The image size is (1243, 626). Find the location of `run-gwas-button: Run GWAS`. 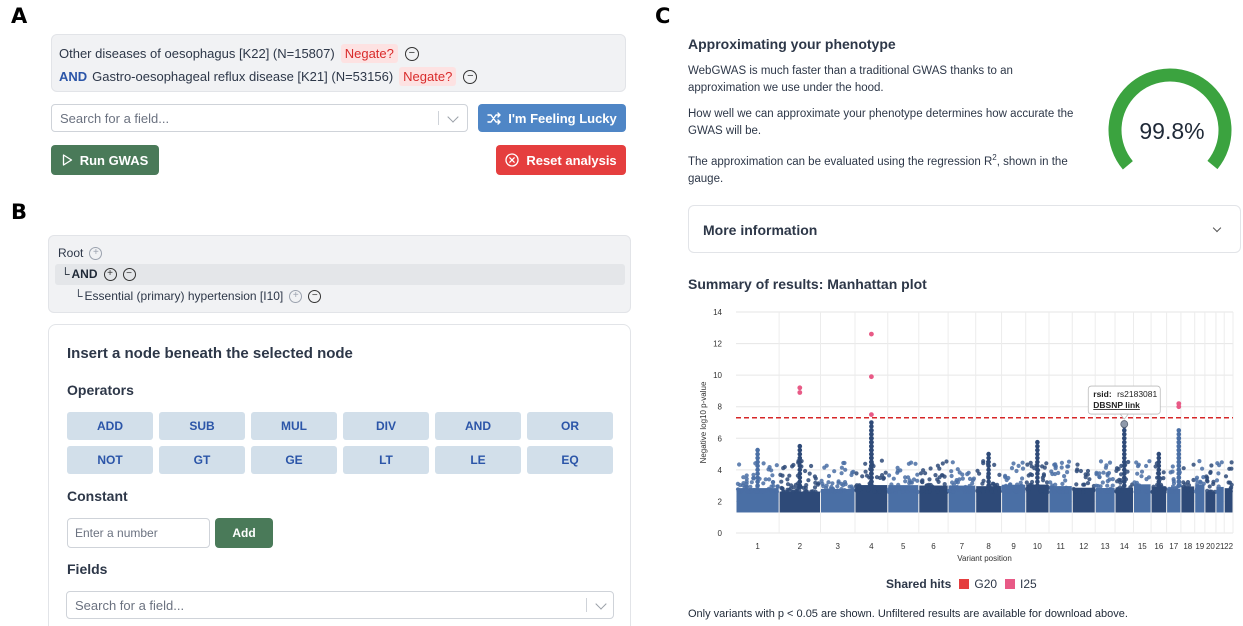

run-gwas-button: Run GWAS is located at coordinates (105, 160).